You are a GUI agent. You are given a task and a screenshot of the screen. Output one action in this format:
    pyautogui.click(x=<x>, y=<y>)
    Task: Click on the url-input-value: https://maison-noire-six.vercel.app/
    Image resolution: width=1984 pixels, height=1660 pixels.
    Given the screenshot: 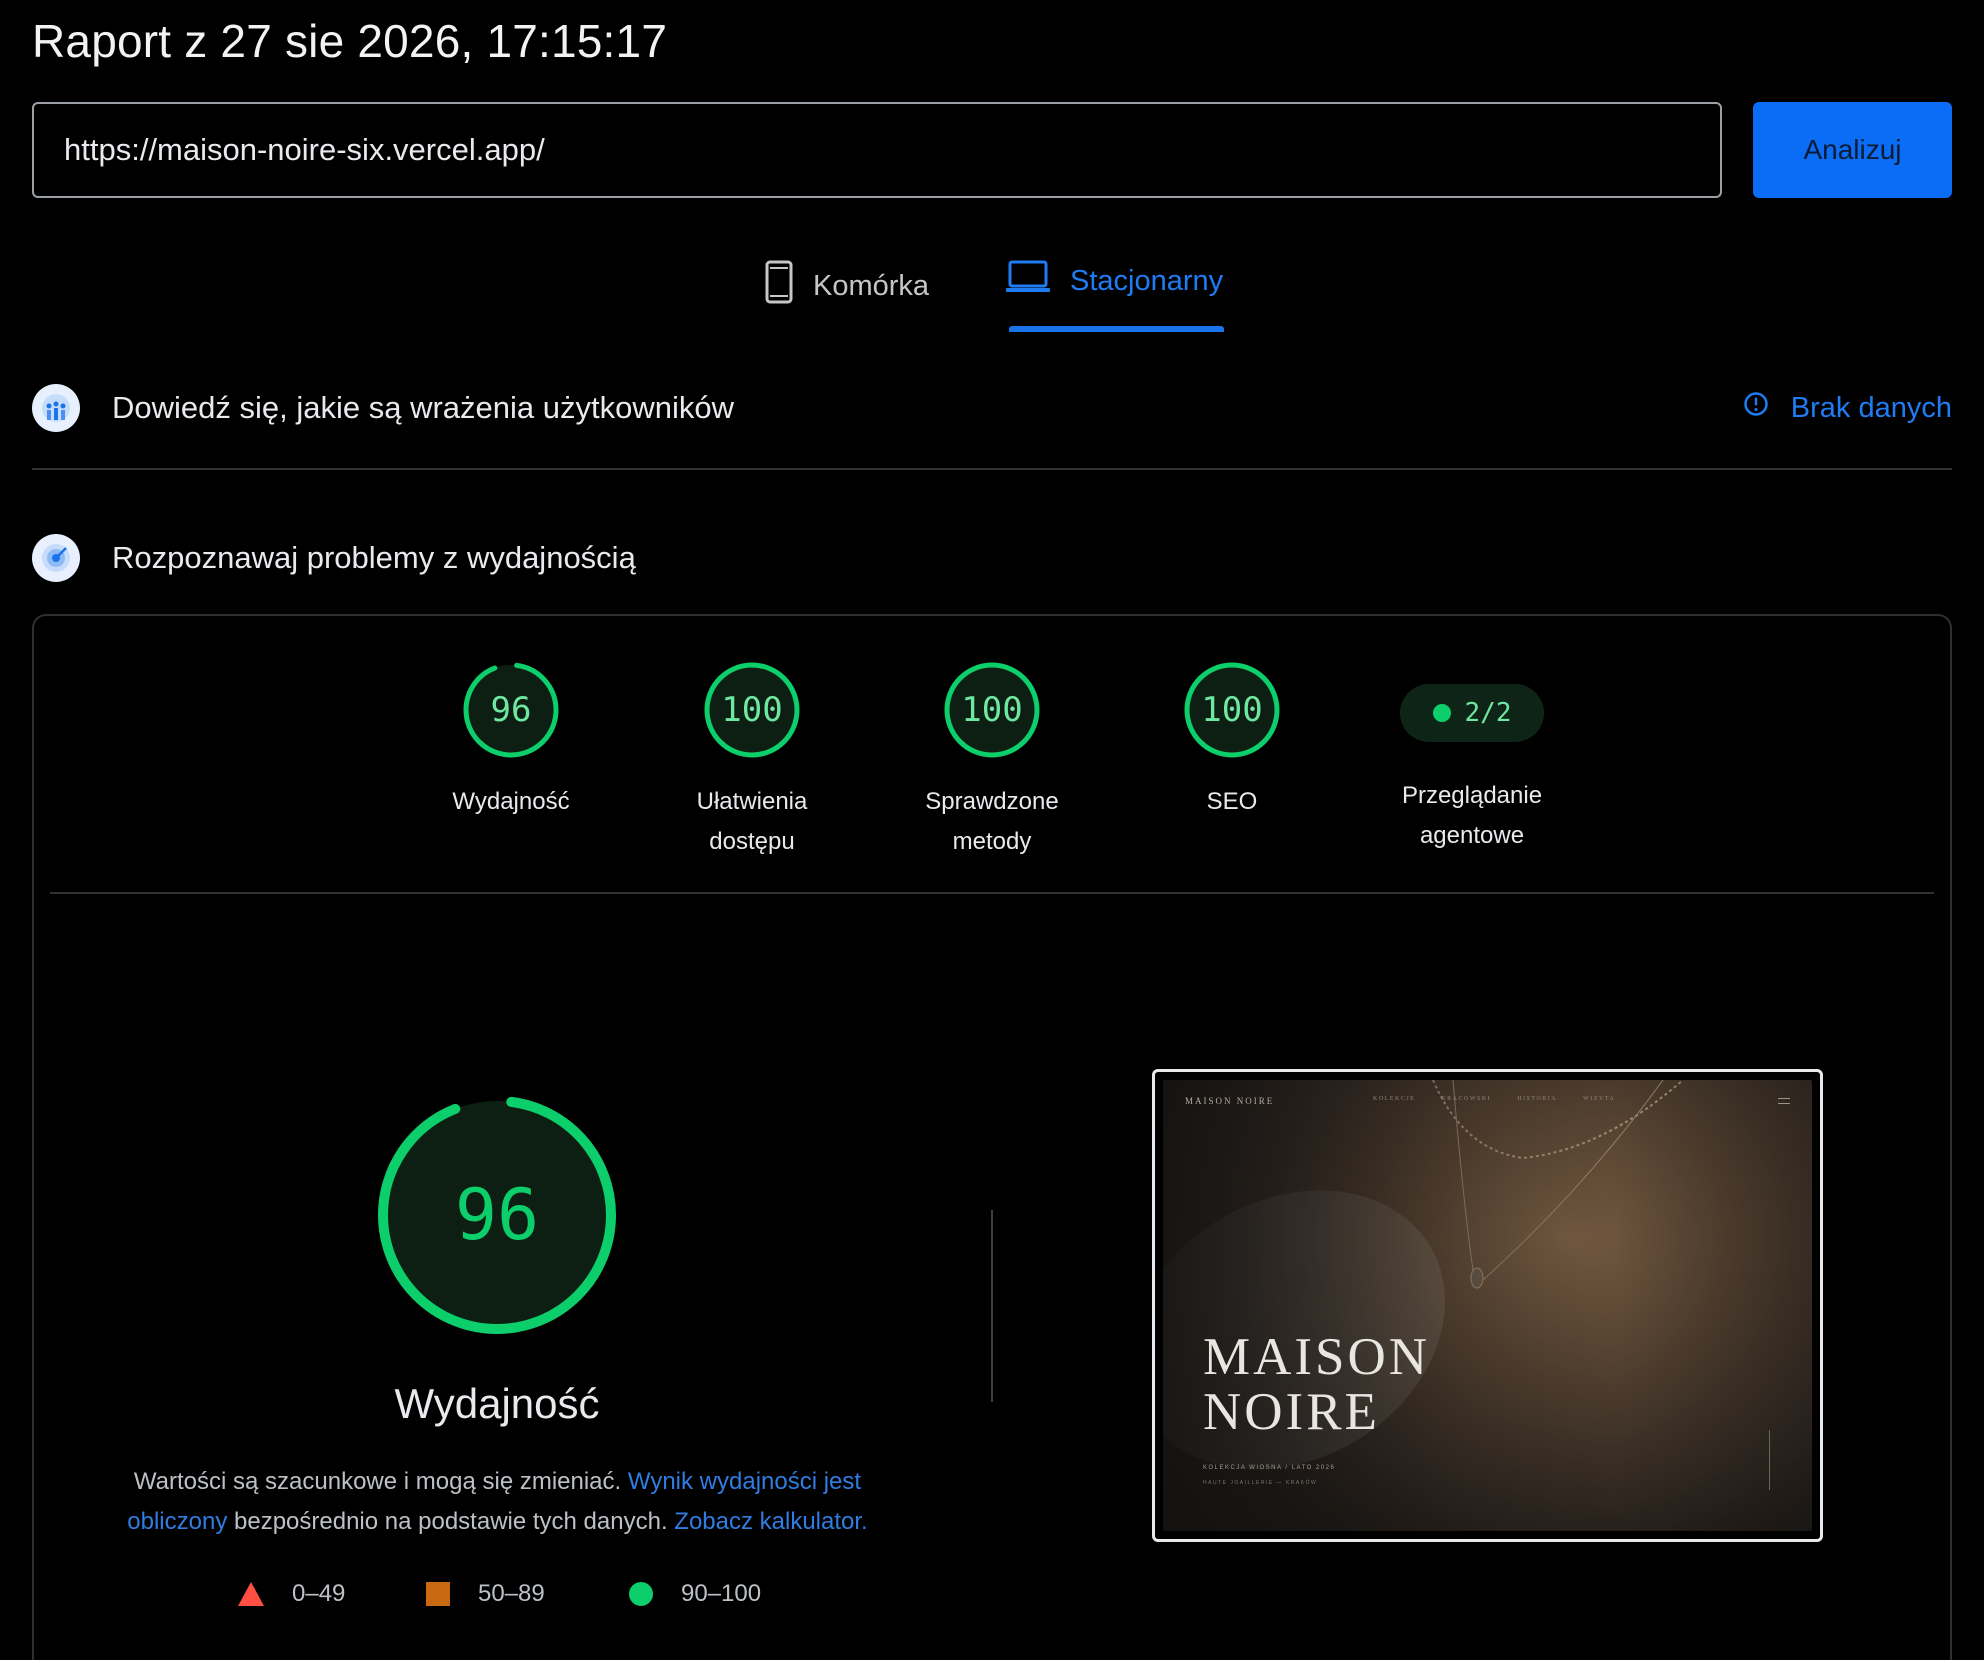 What is the action you would take?
    pyautogui.click(x=304, y=149)
    